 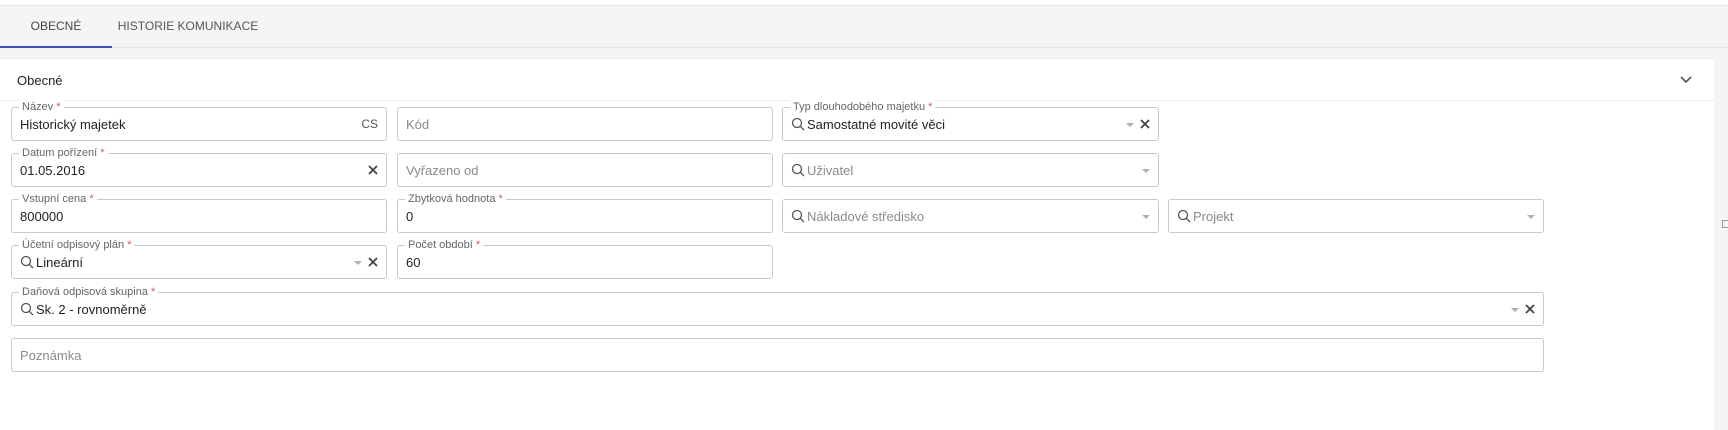 What do you see at coordinates (91, 309) in the screenshot?
I see `skupina-value: Sk. 2 - rovnoměrně` at bounding box center [91, 309].